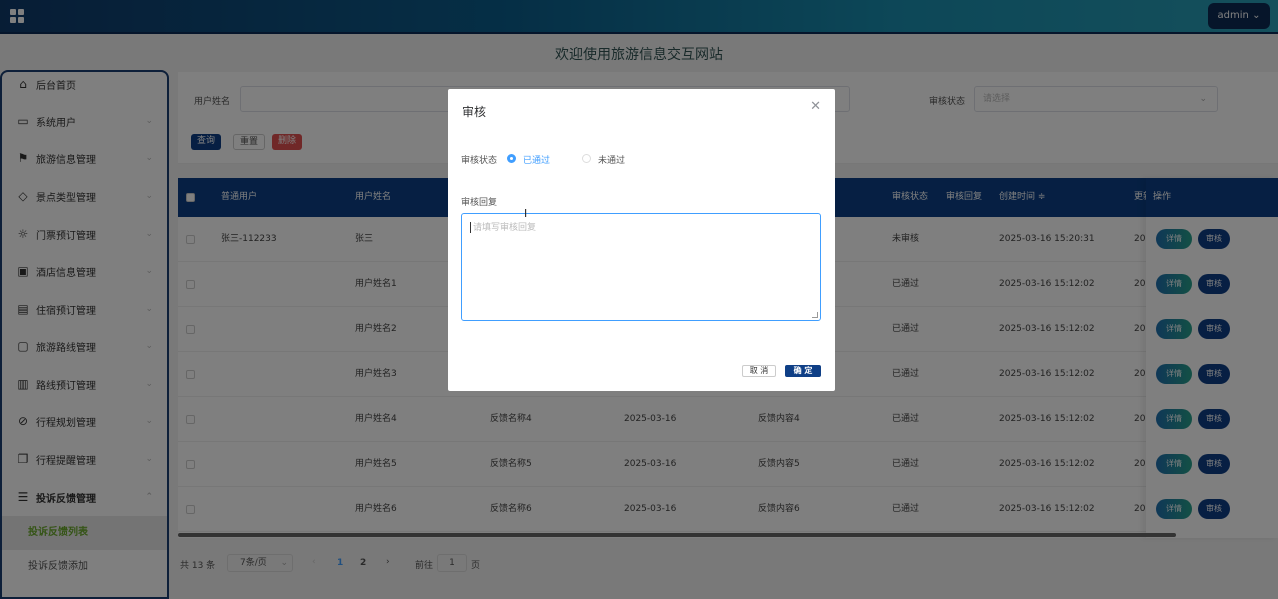 Image resolution: width=1278 pixels, height=599 pixels. I want to click on close-icon: ✕, so click(815, 106).